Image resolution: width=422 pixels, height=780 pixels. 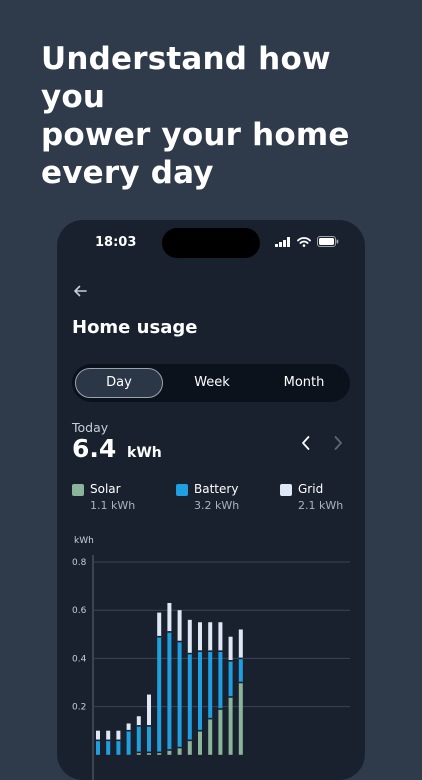 I want to click on status-time: 18:03, so click(x=116, y=242).